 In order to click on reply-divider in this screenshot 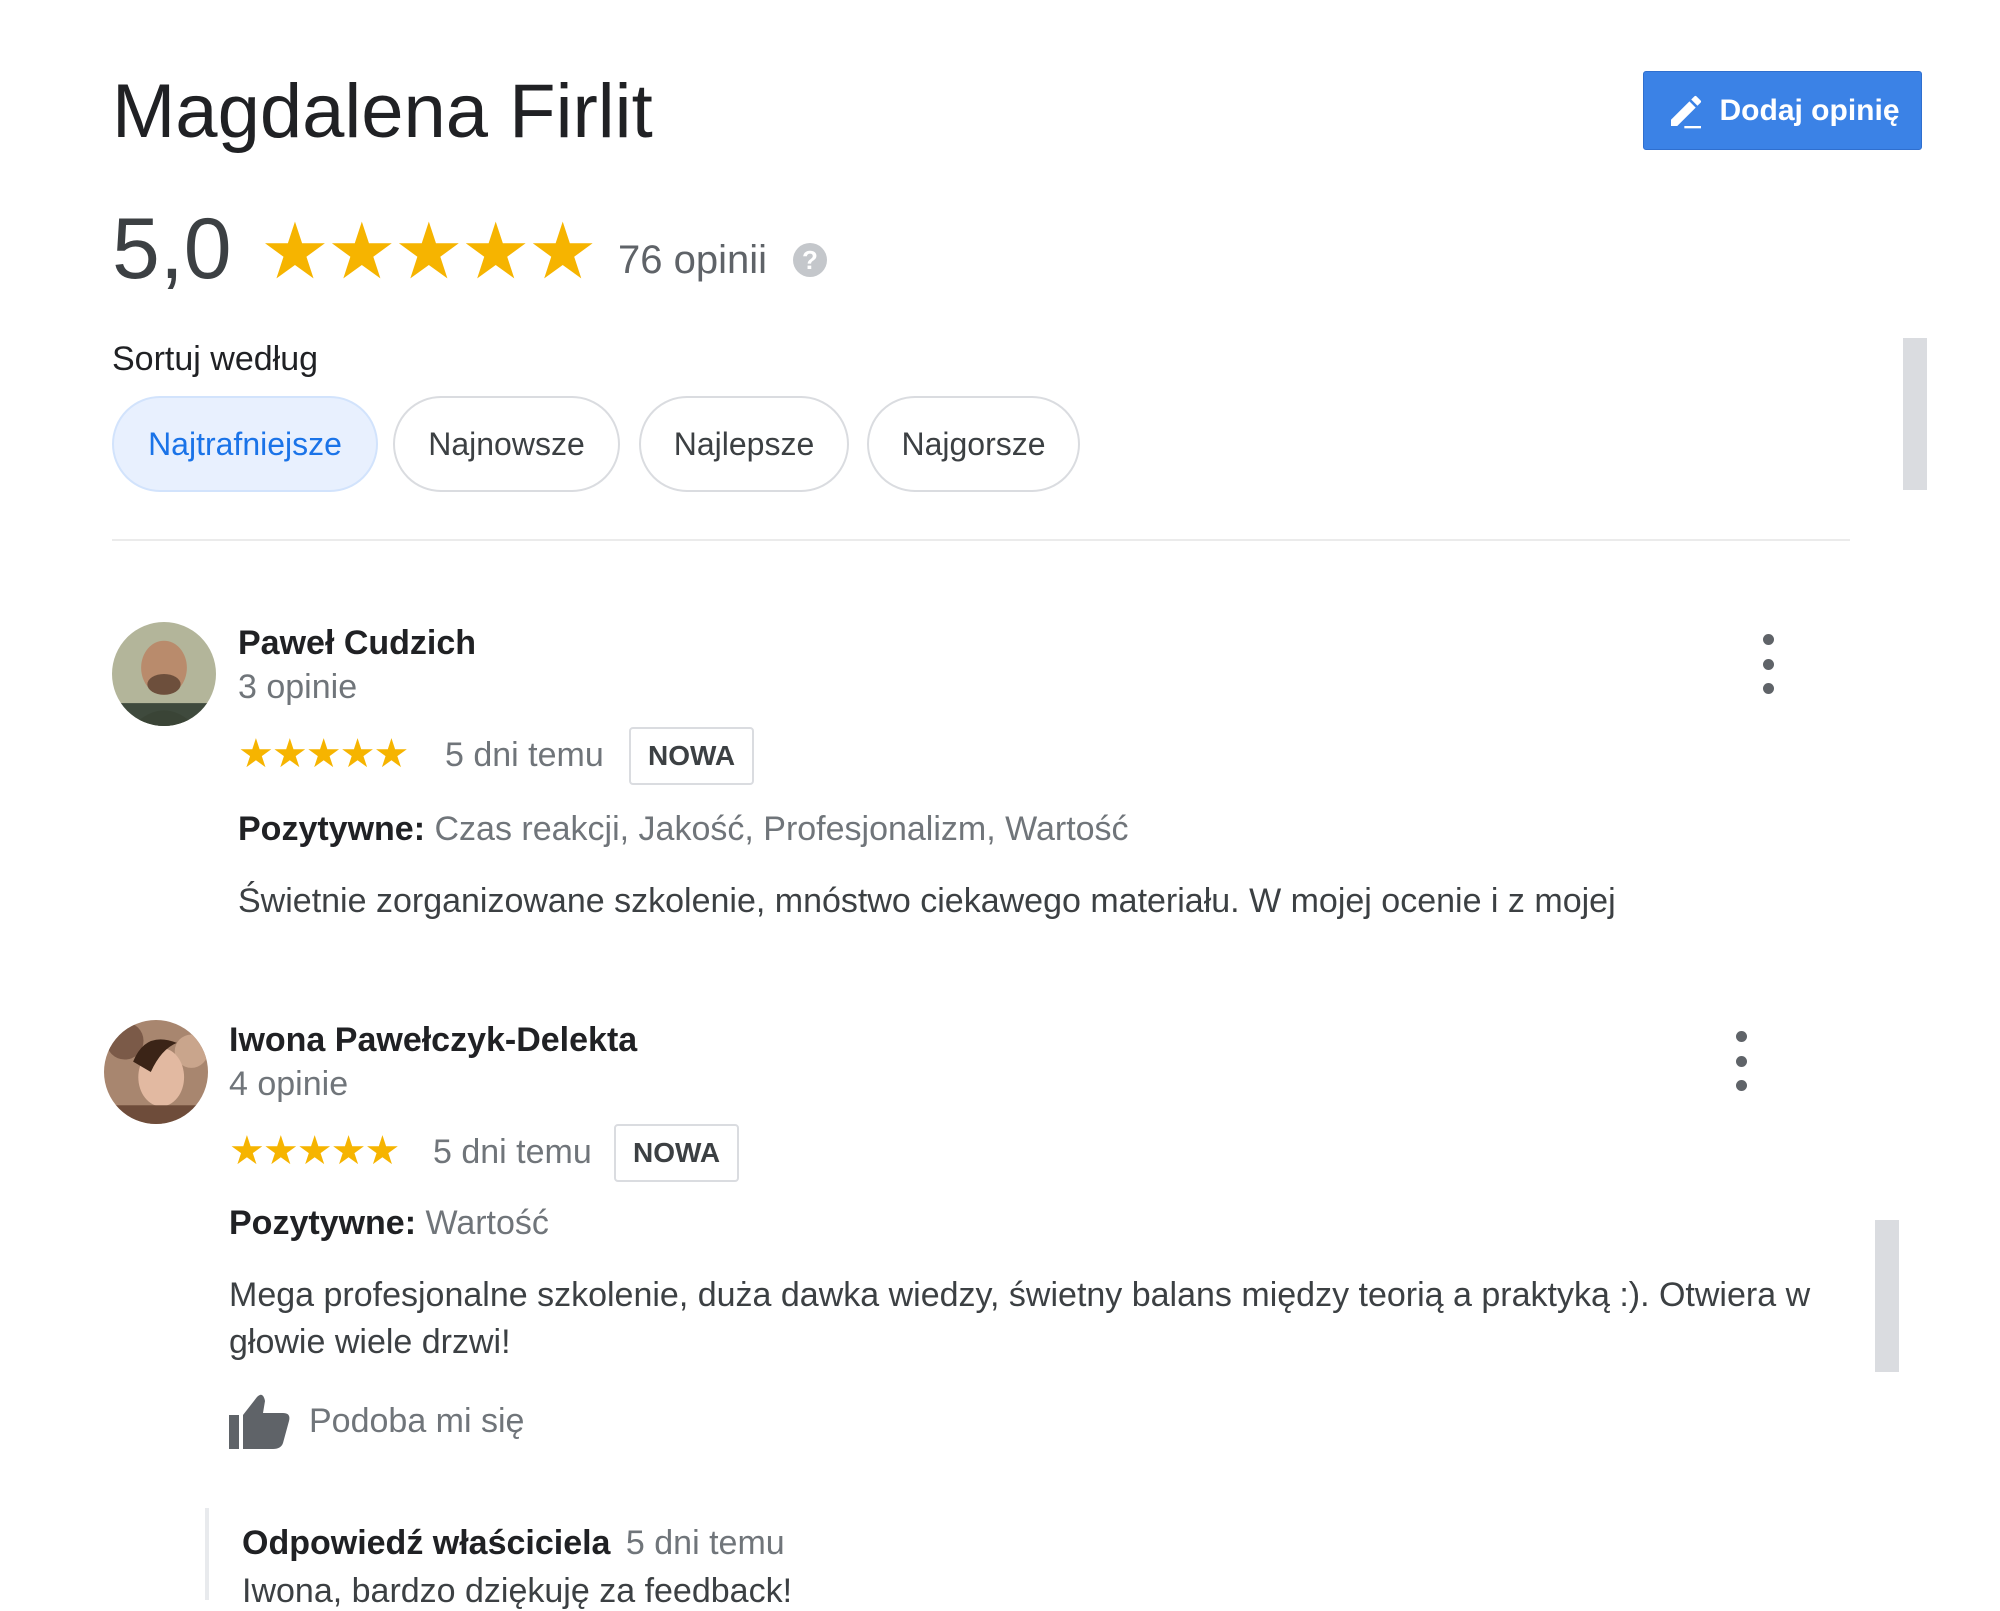, I will do `click(207, 1554)`.